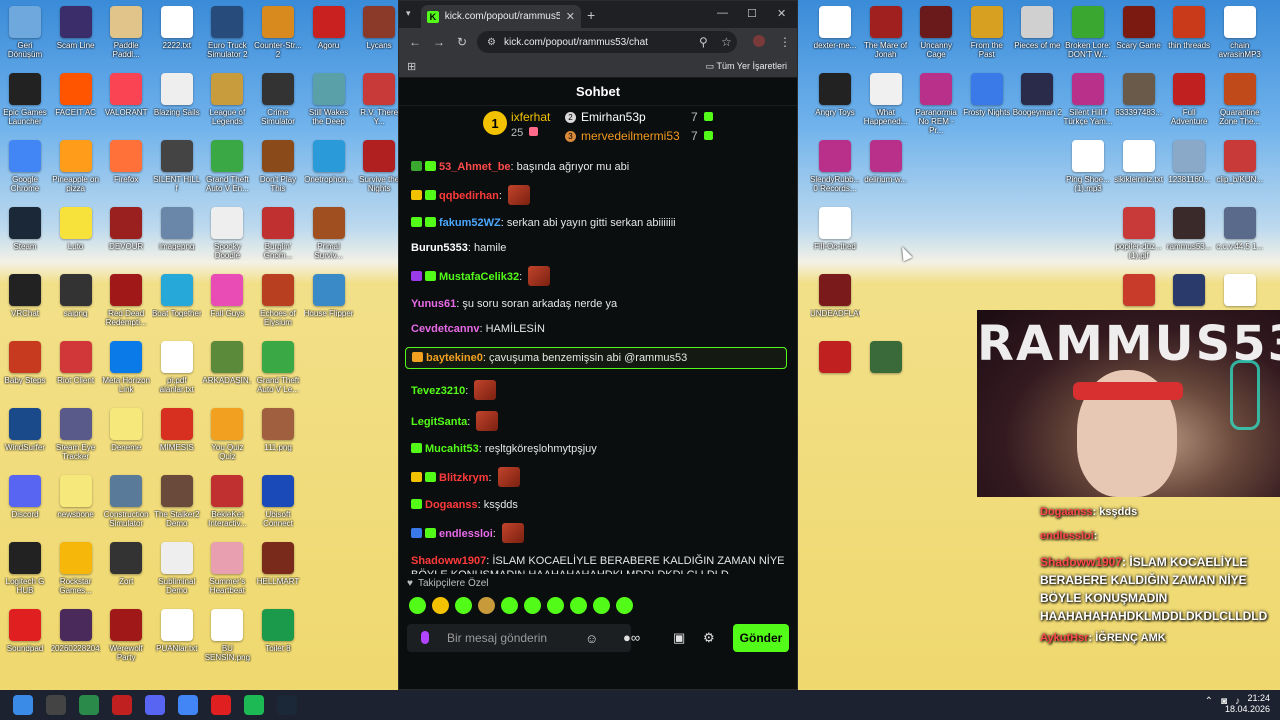  I want to click on desktop-shortcut: Geri Dönüşüm, so click(25, 35).